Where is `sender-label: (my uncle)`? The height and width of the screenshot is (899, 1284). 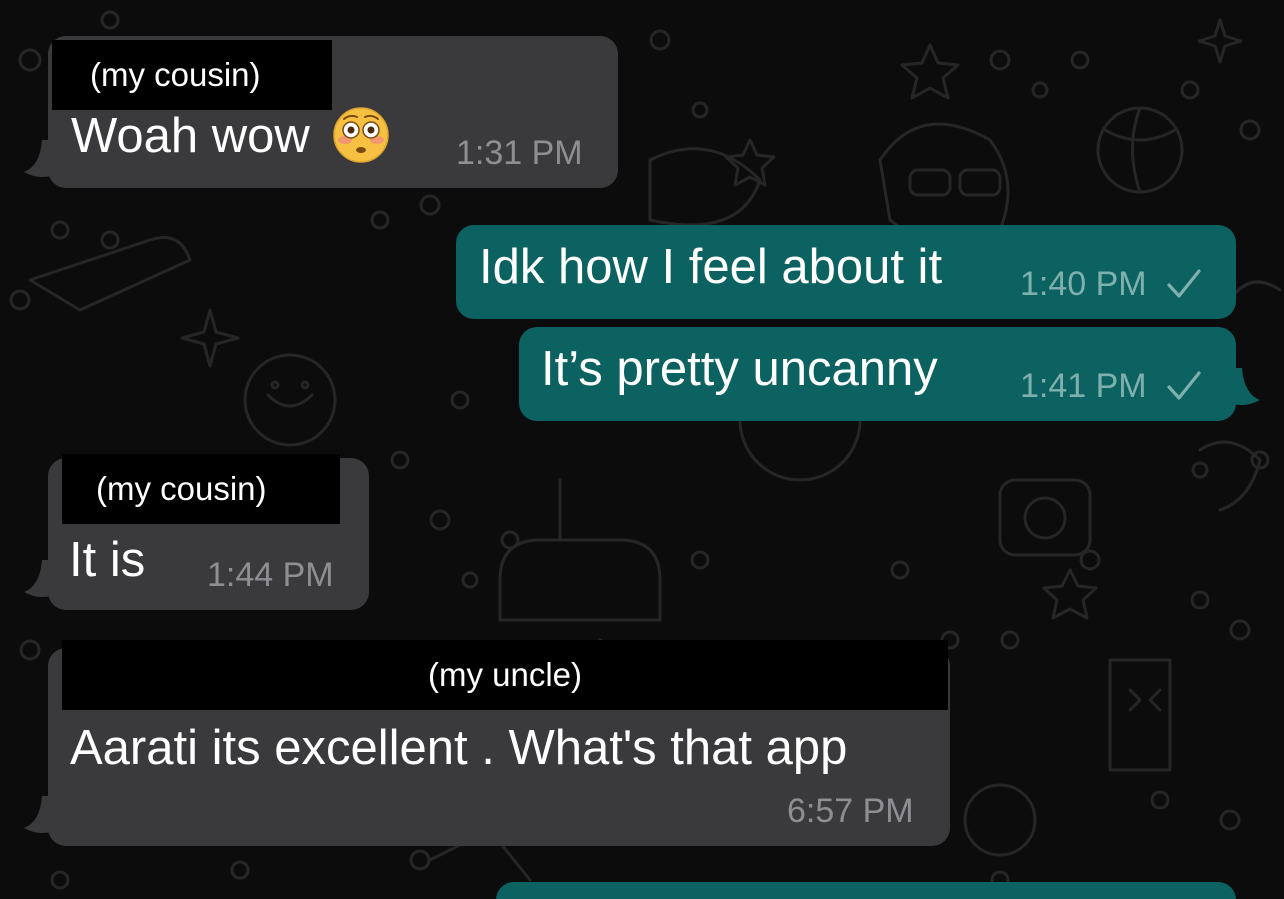 sender-label: (my uncle) is located at coordinates (505, 675).